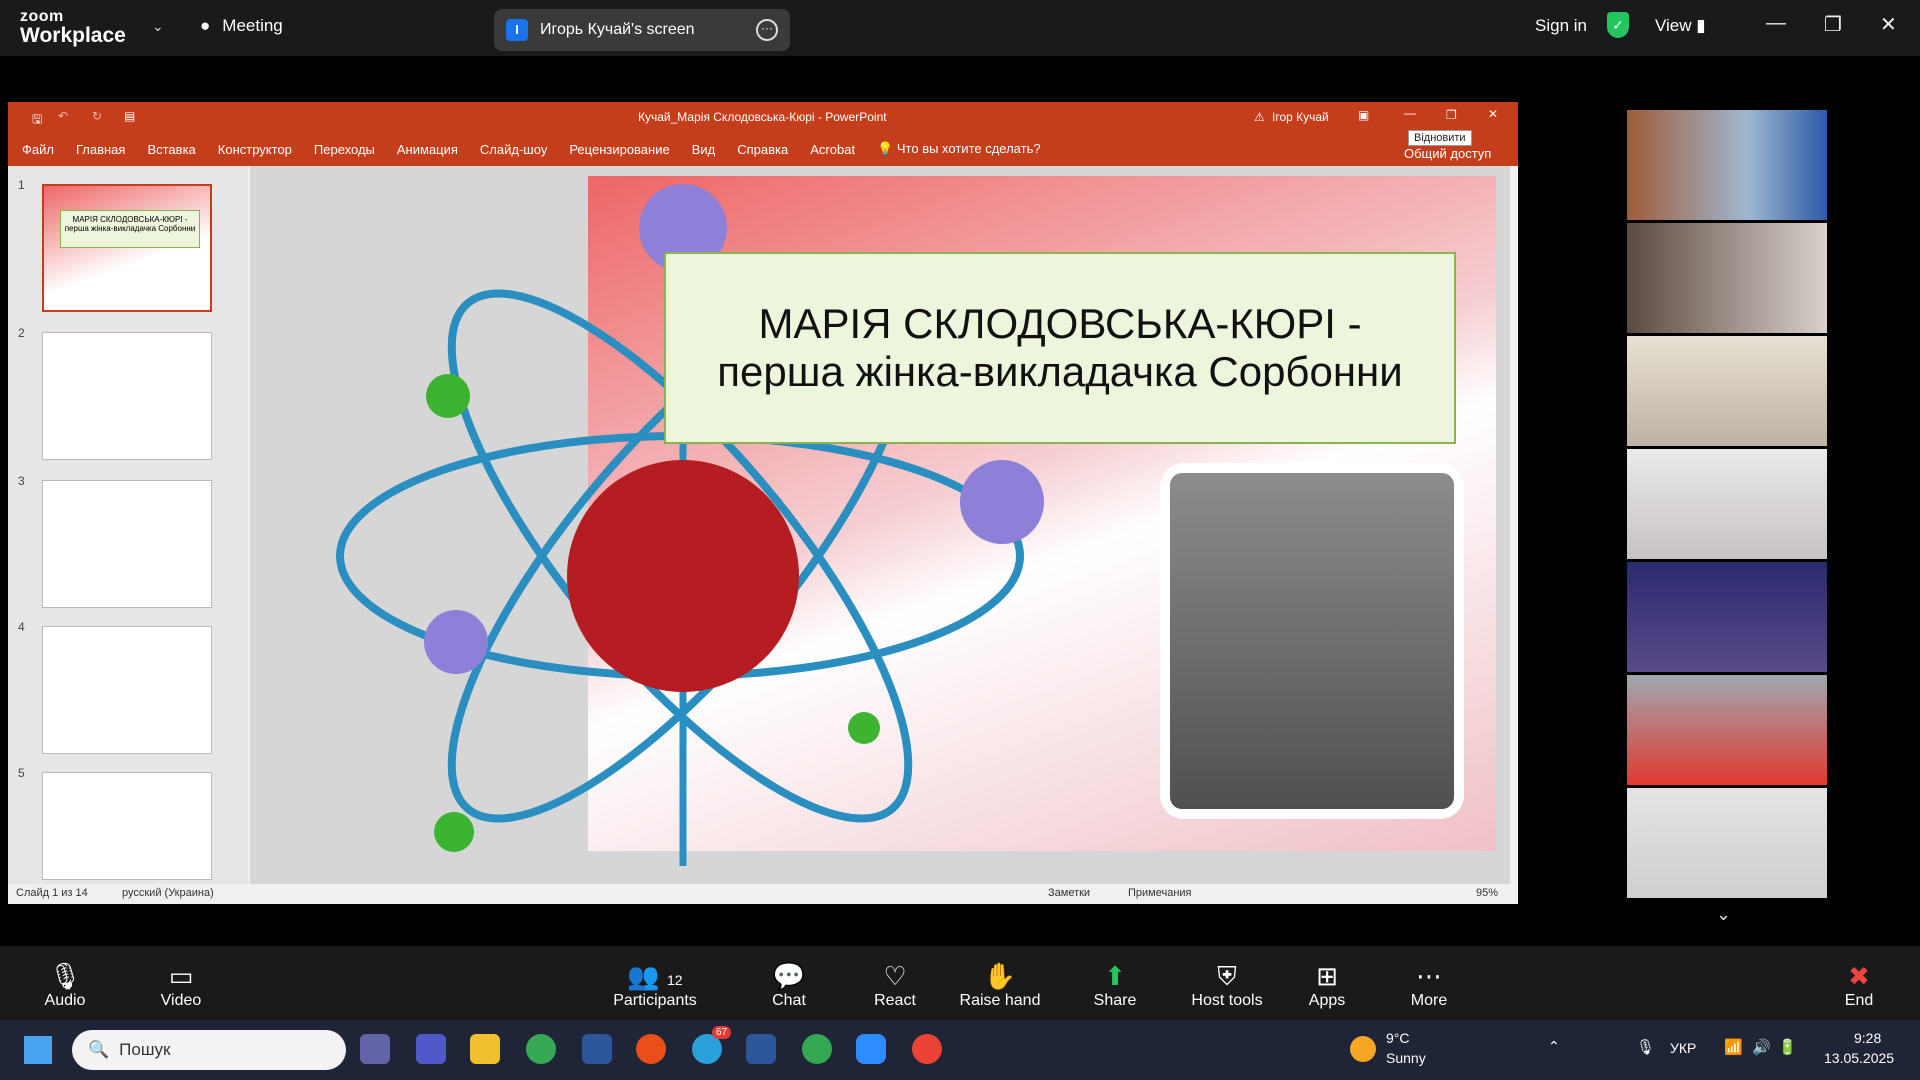 Image resolution: width=1920 pixels, height=1080 pixels. I want to click on tab-transitions: Переходы, so click(344, 149).